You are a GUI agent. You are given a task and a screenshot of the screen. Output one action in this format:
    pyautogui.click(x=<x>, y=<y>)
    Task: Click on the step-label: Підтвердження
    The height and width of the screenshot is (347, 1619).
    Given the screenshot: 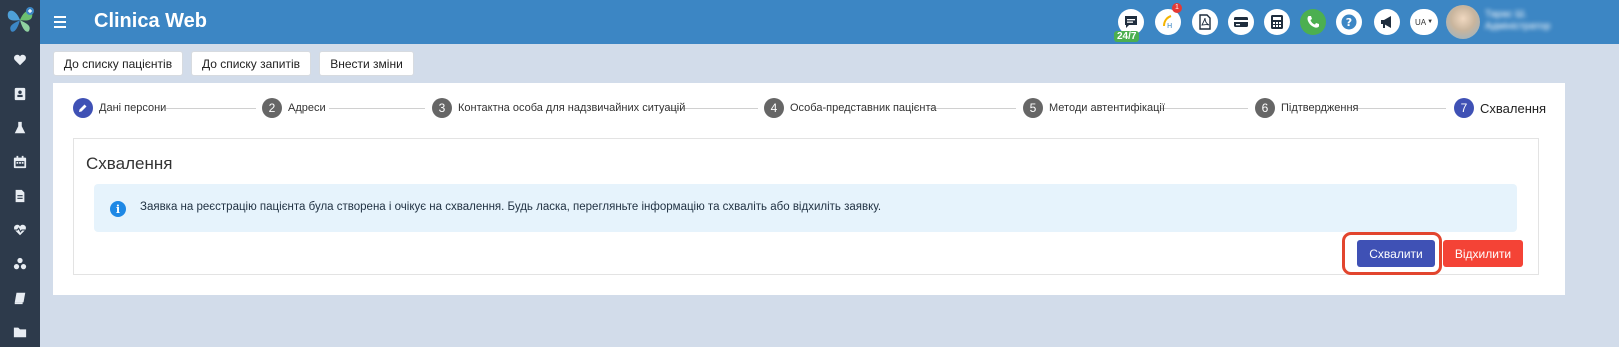 What is the action you would take?
    pyautogui.click(x=1320, y=108)
    